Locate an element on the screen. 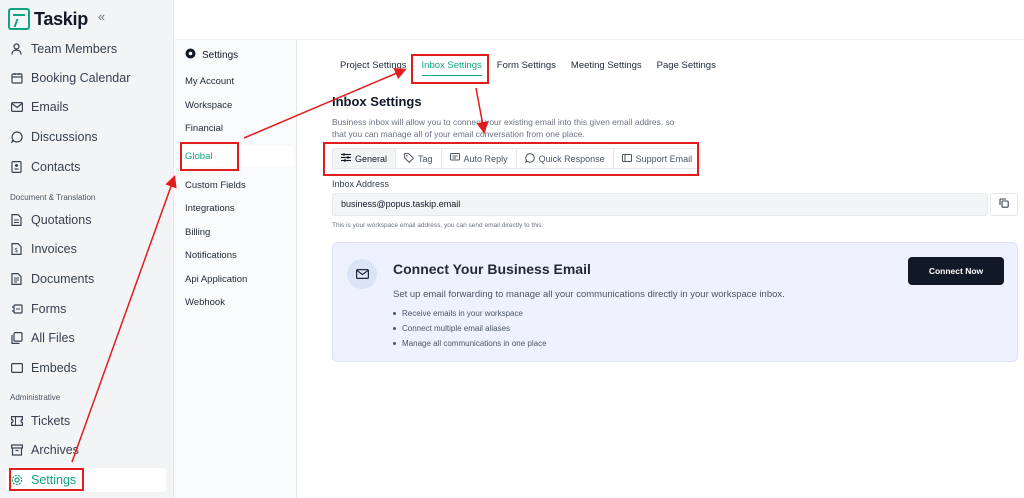 The image size is (1024, 498). sidebar-item-discussions: Discussions is located at coordinates (54, 137).